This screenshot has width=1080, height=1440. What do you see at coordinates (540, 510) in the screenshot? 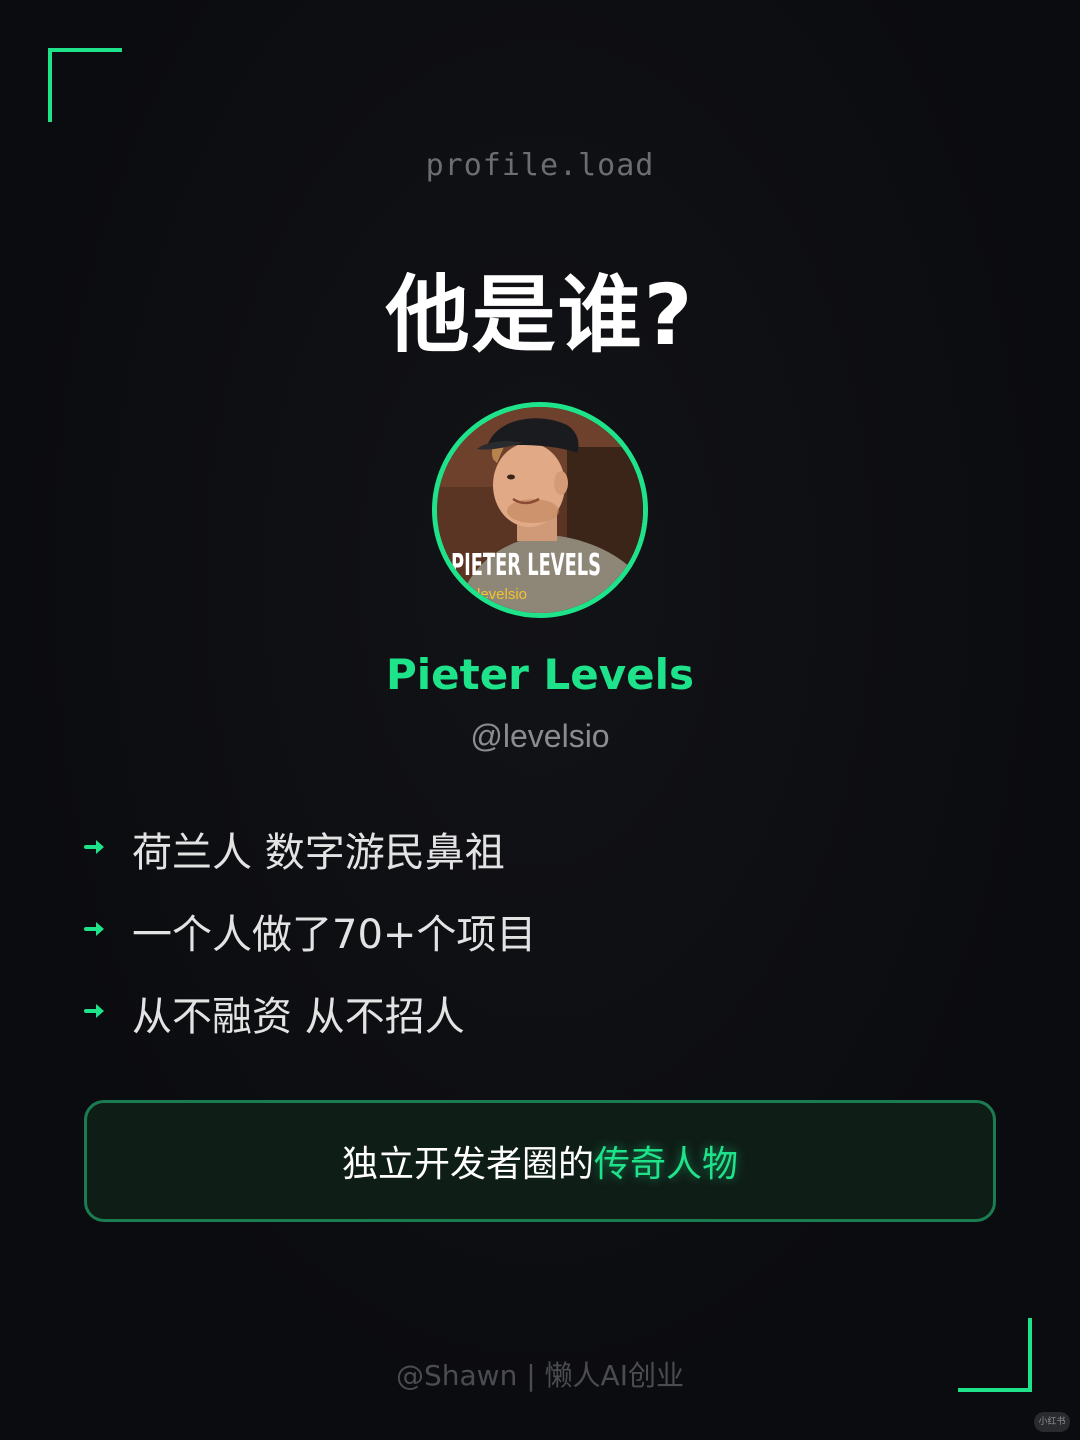
I see `avatar: PIETER LEVELS levelsio` at bounding box center [540, 510].